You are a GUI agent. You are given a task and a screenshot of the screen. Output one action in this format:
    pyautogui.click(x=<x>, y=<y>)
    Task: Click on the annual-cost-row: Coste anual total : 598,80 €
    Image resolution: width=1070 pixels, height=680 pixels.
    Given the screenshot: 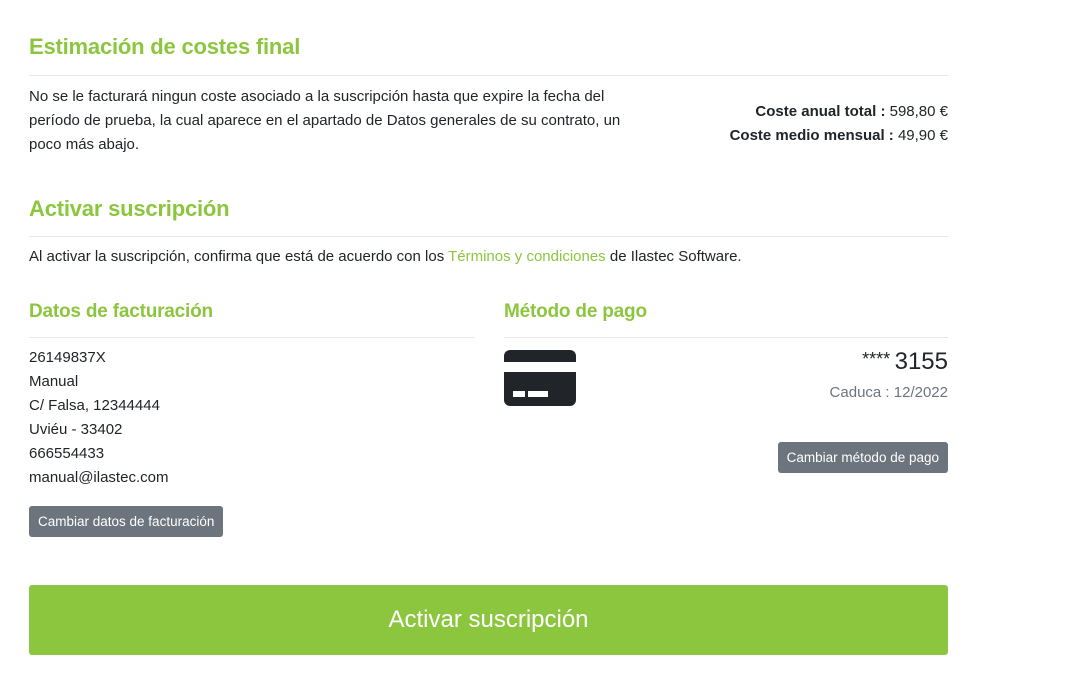 What is the action you would take?
    pyautogui.click(x=839, y=112)
    